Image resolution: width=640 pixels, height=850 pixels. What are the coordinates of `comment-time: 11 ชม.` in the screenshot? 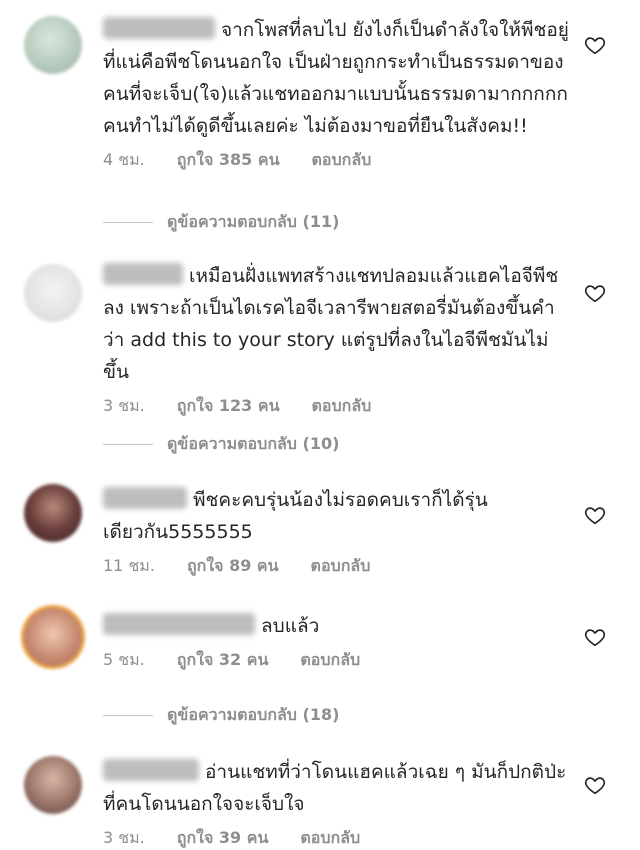 It's located at (129, 565).